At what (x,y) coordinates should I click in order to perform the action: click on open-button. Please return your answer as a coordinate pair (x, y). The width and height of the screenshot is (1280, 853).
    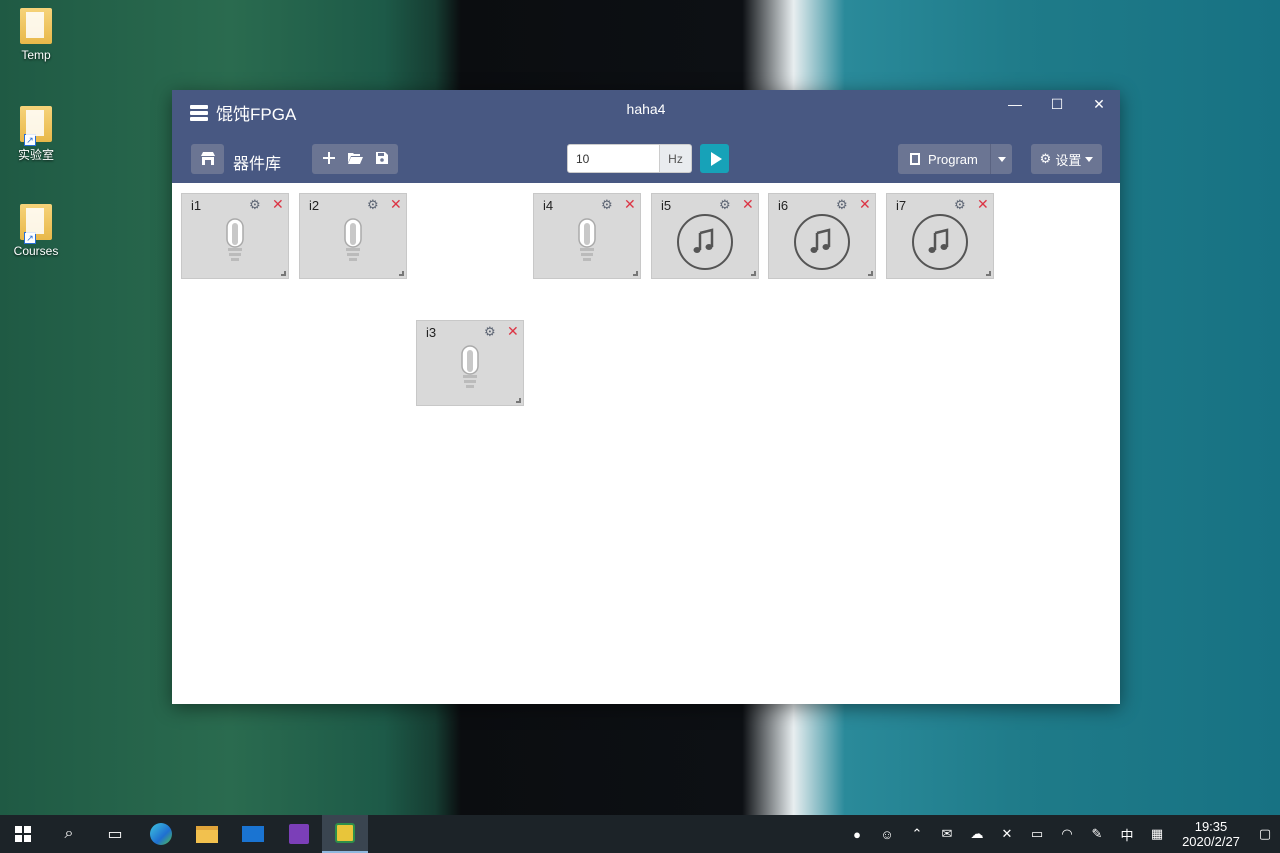
    Looking at the image, I should click on (355, 159).